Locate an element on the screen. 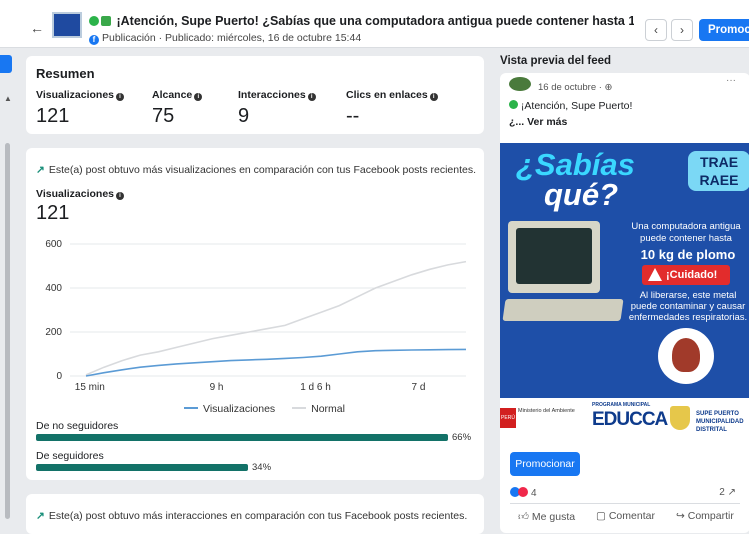 Image resolution: width=749 pixels, height=534 pixels. metric-label: Clics en enlaces is located at coordinates (387, 95).